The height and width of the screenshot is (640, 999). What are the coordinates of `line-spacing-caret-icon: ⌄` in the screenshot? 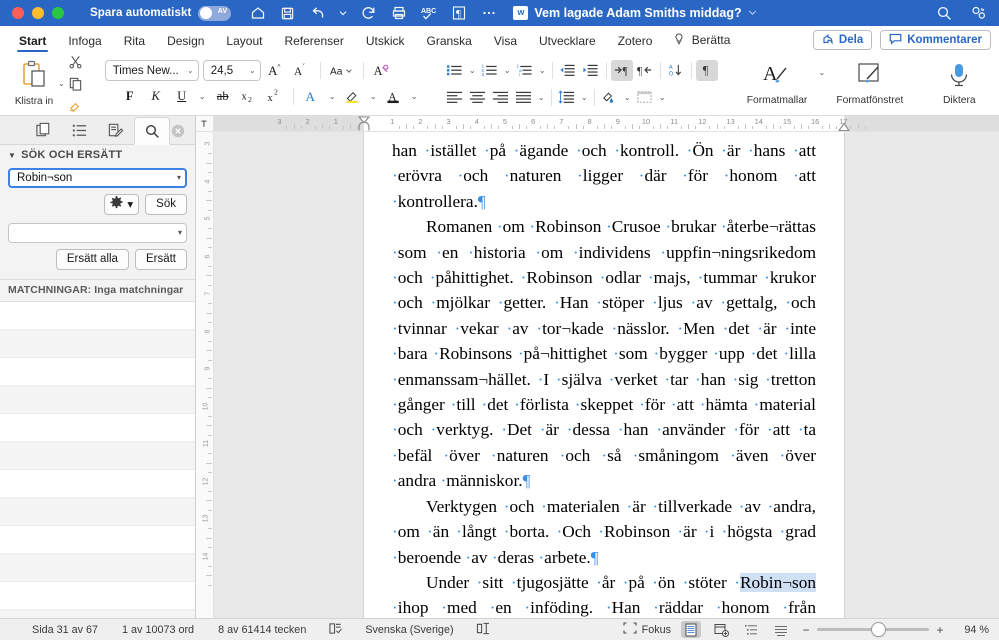 It's located at (584, 97).